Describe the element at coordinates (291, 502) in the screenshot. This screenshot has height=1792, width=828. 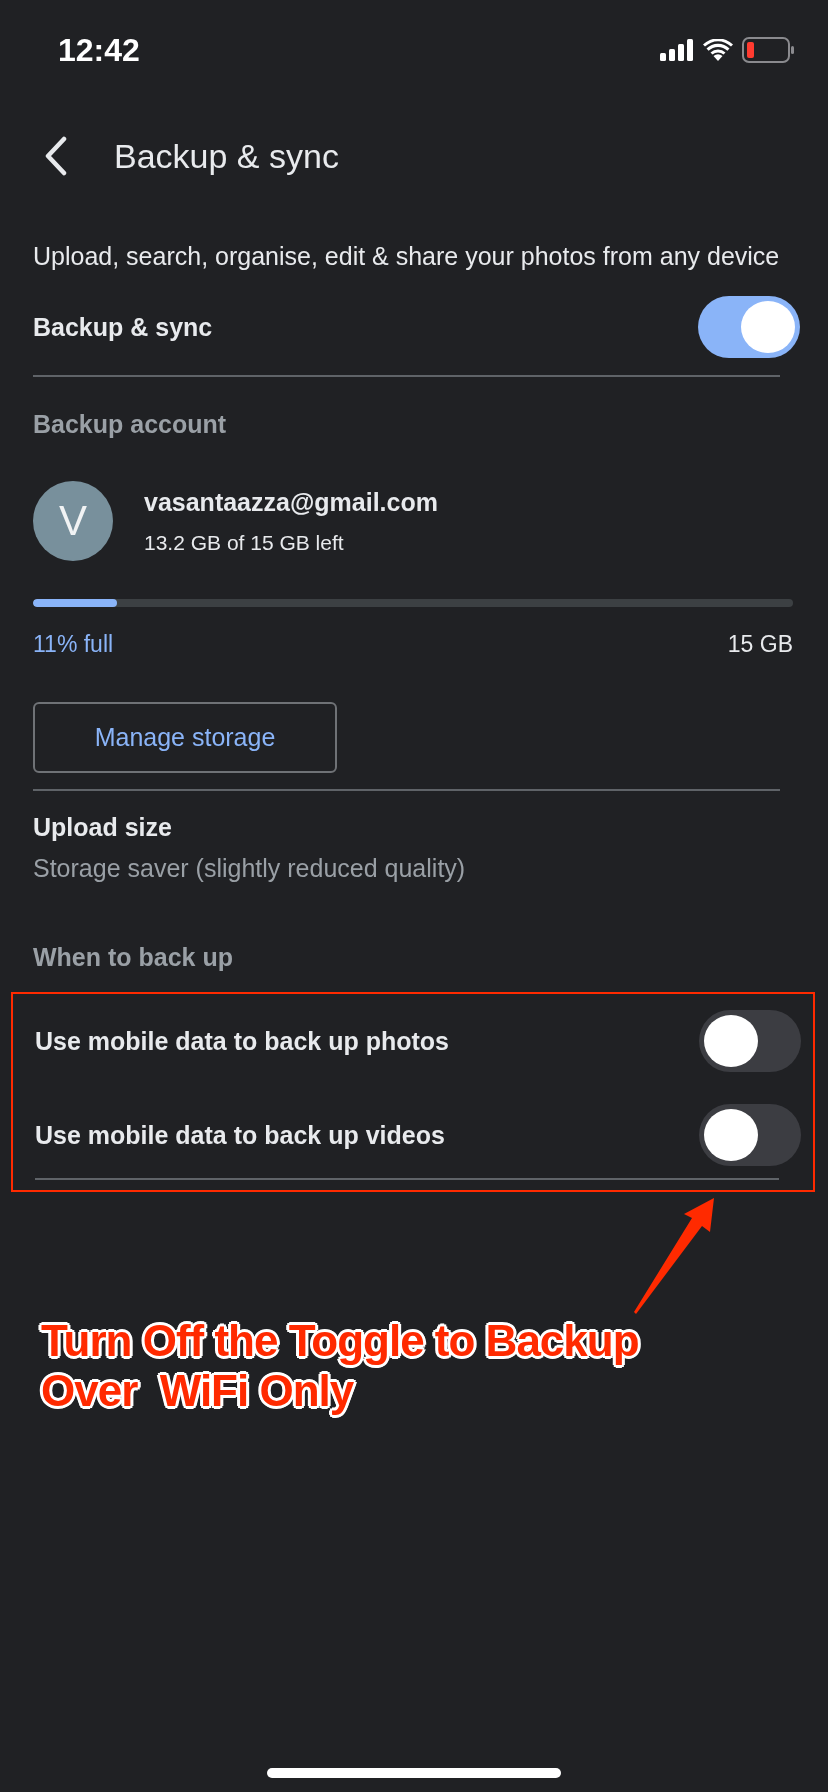
I see `account-email: vasantaazza@gmail.com` at that location.